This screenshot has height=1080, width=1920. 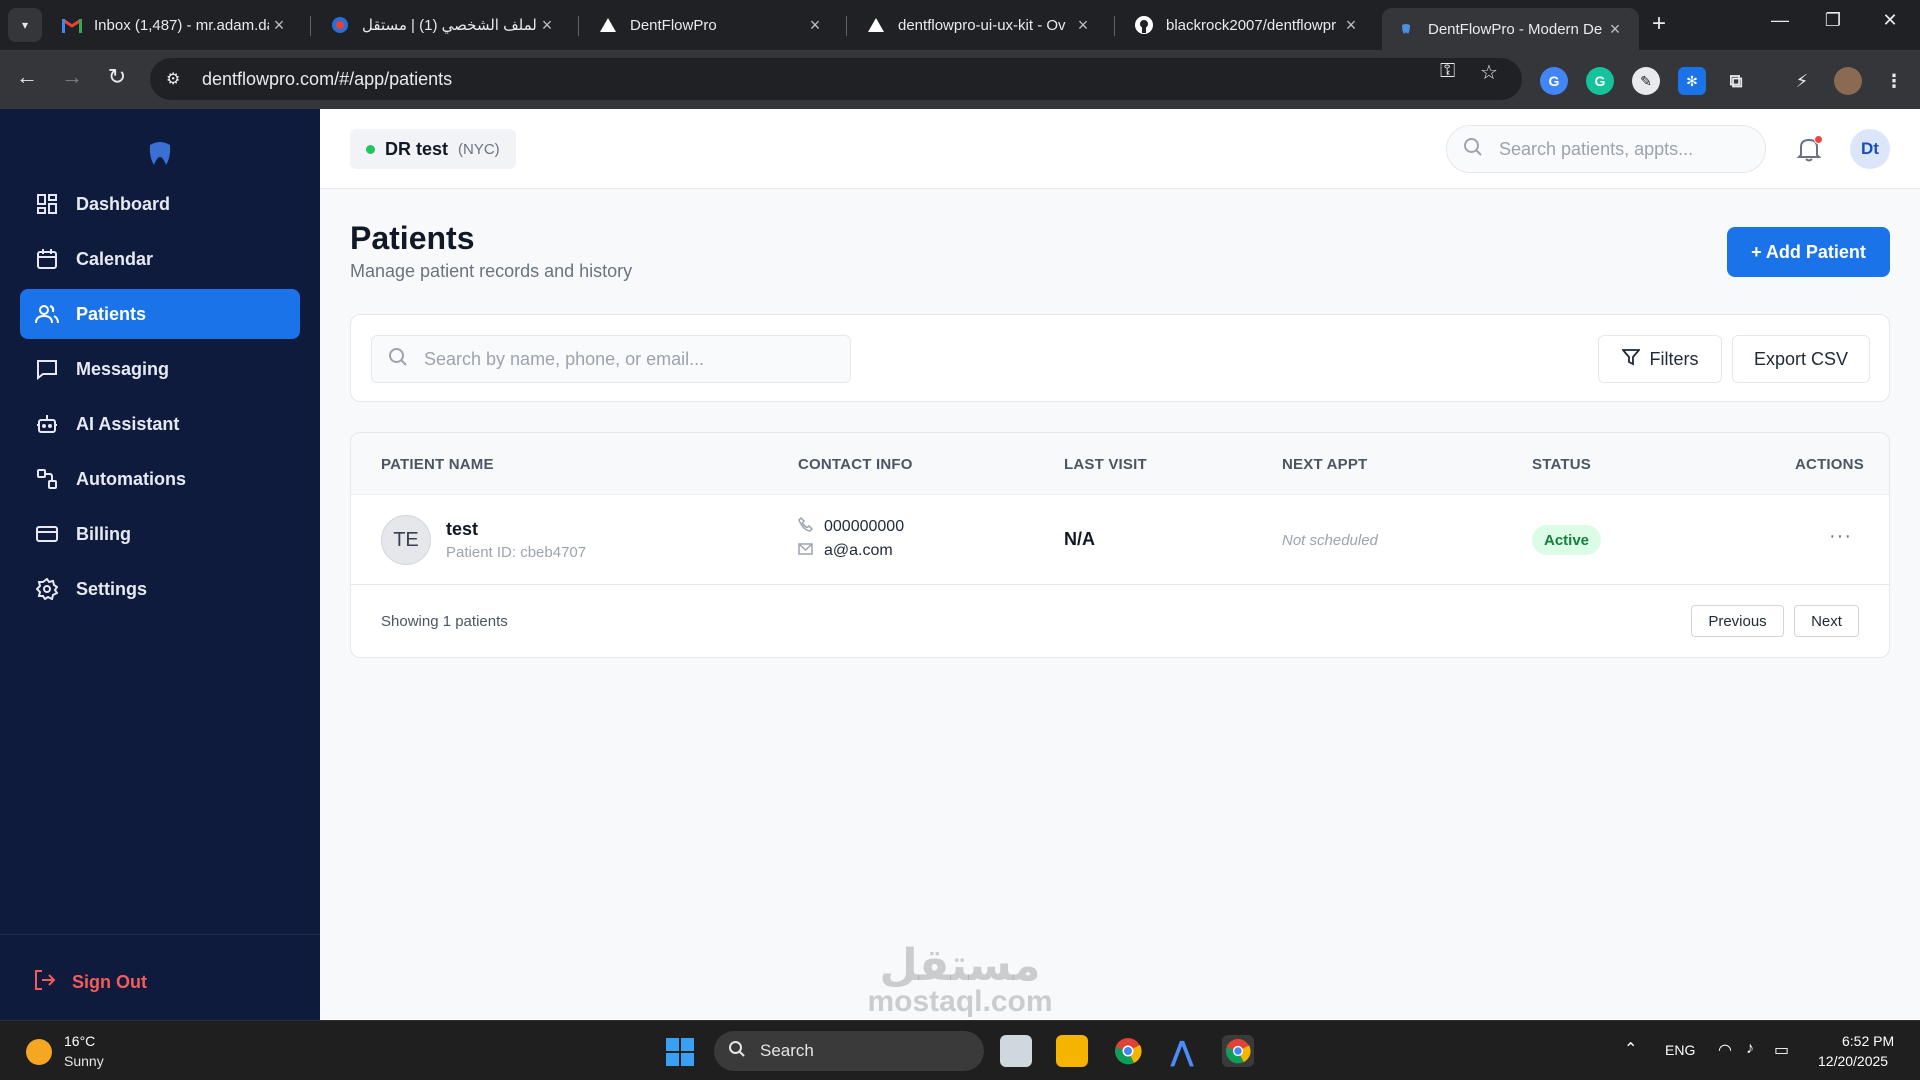 What do you see at coordinates (160, 259) in the screenshot?
I see `sidebar-item-calendar: Calendar` at bounding box center [160, 259].